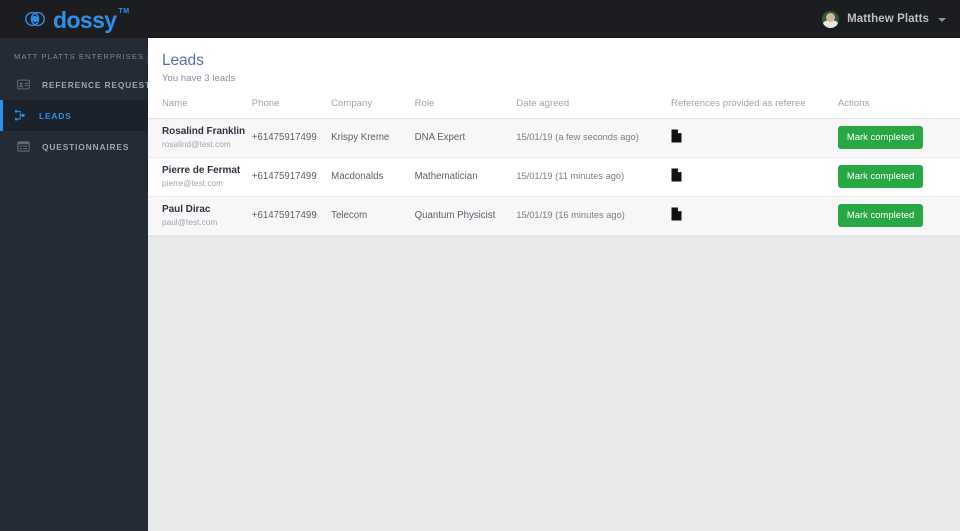 Image resolution: width=960 pixels, height=531 pixels. I want to click on cell-name: Pierre de Fermat pierre@test.com, so click(200, 177).